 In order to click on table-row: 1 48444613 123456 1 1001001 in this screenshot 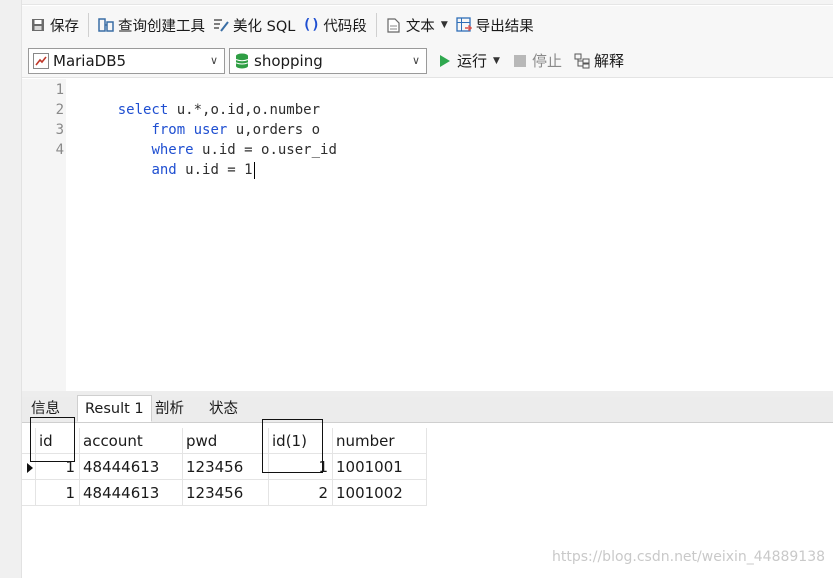, I will do `click(224, 467)`.